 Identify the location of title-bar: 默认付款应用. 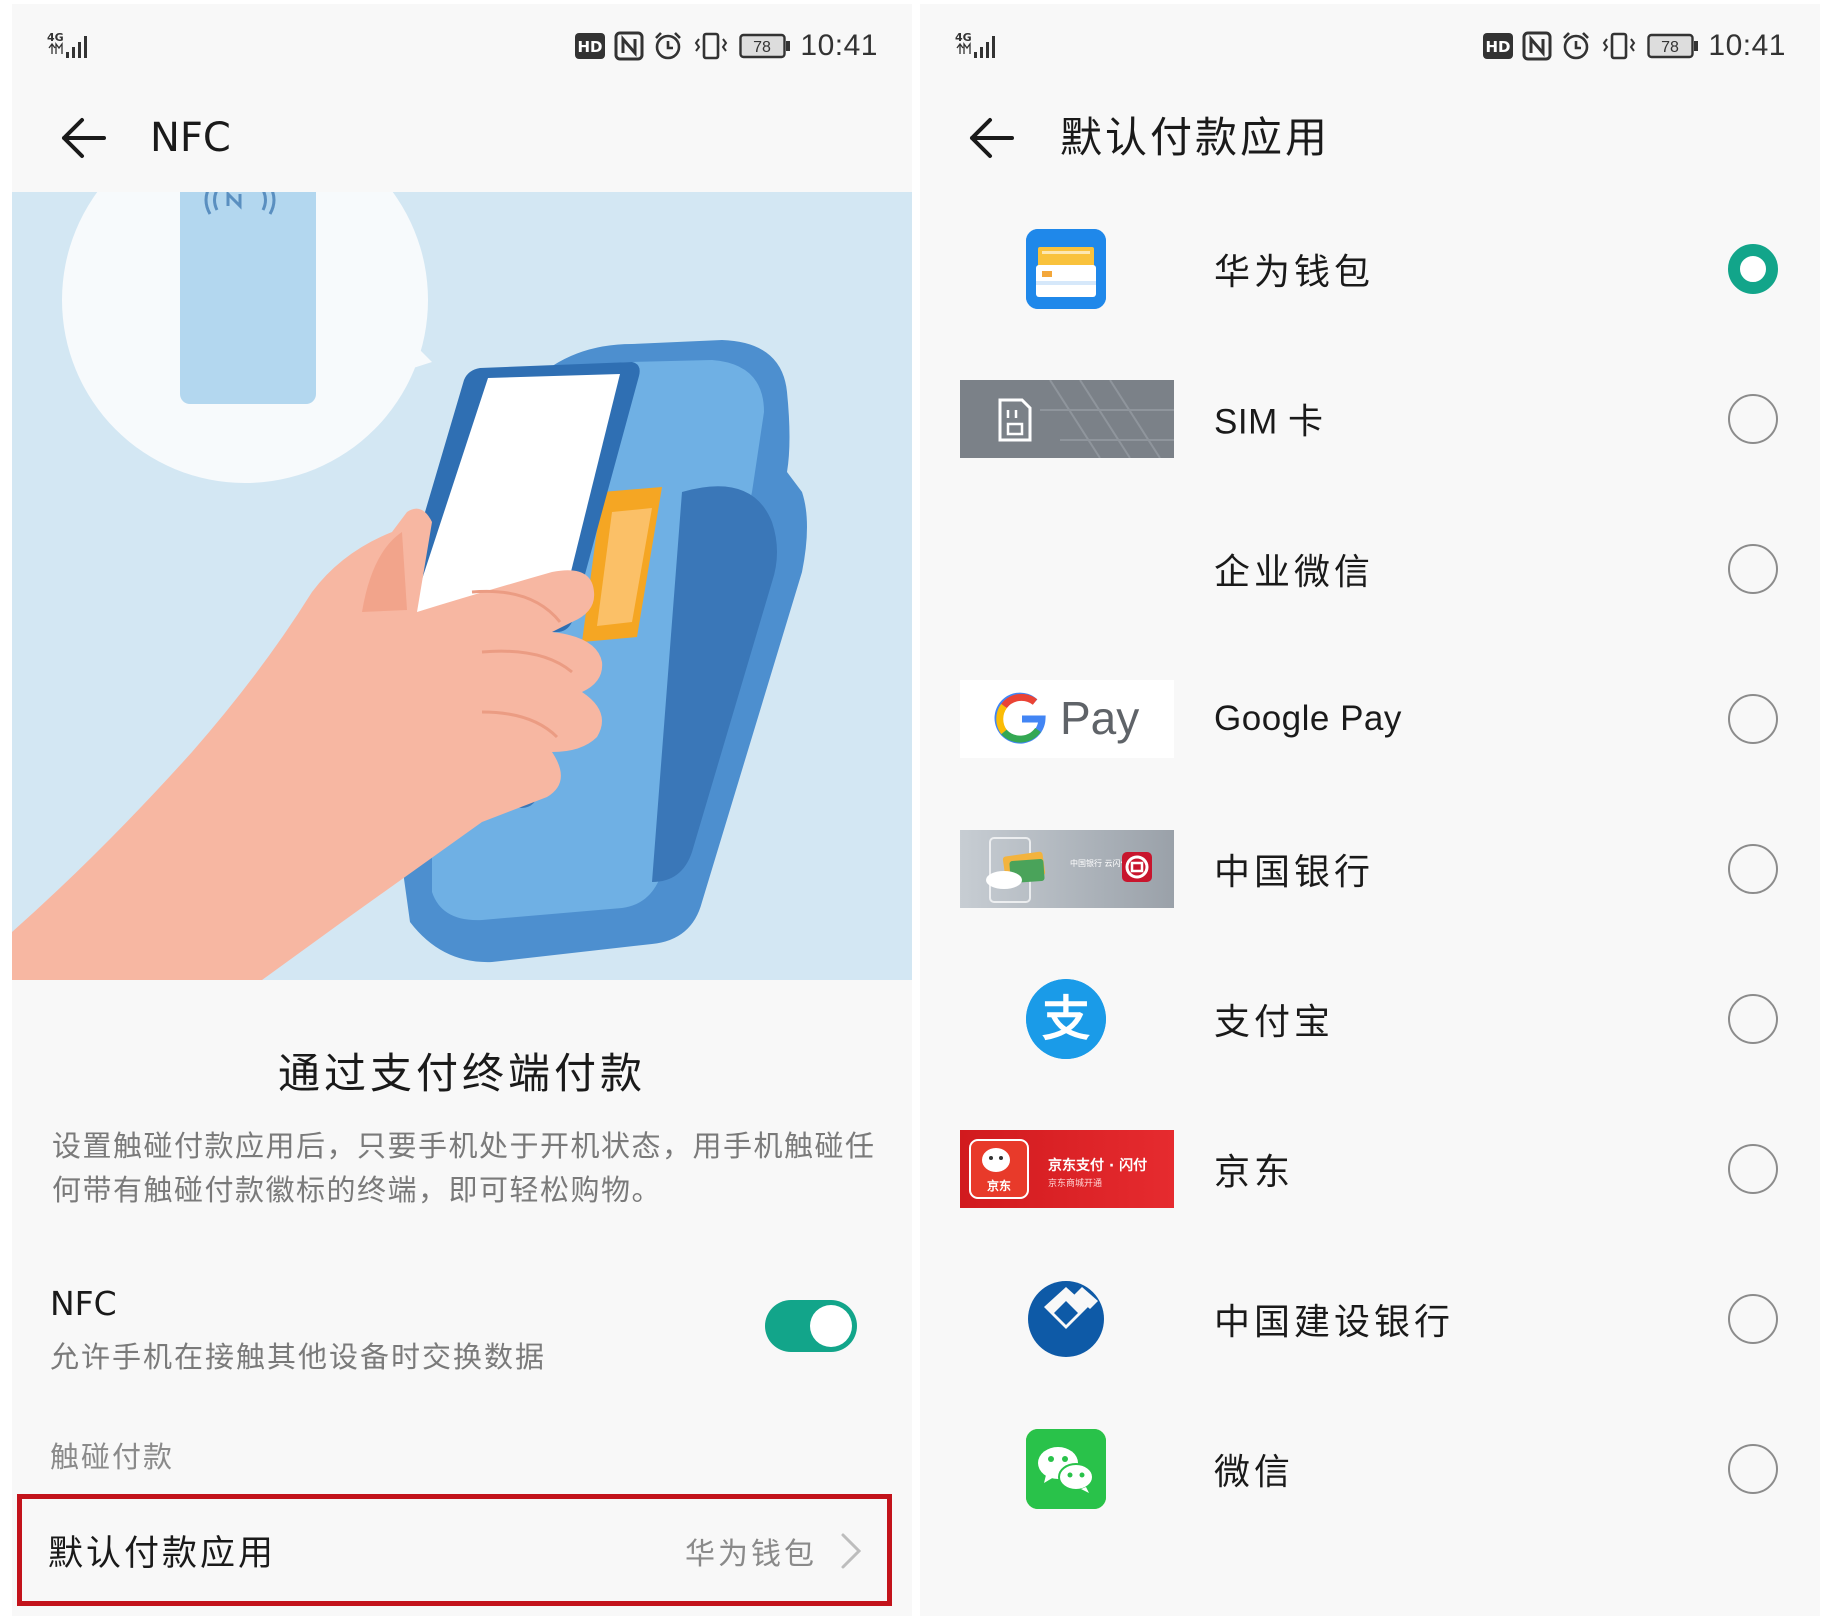
(1370, 139).